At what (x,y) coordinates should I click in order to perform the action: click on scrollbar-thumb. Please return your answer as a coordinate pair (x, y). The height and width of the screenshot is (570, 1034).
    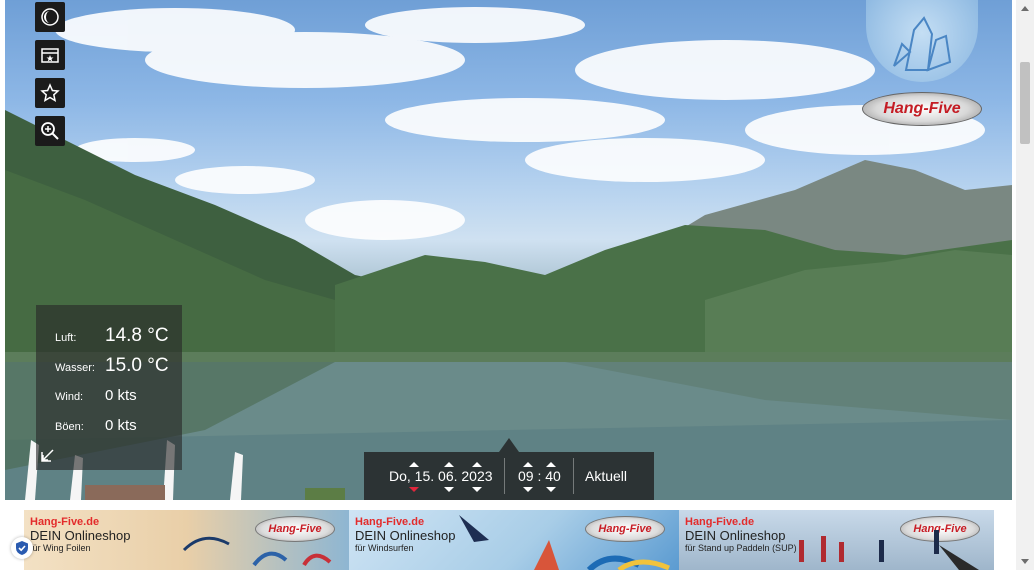
    Looking at the image, I should click on (1025, 103).